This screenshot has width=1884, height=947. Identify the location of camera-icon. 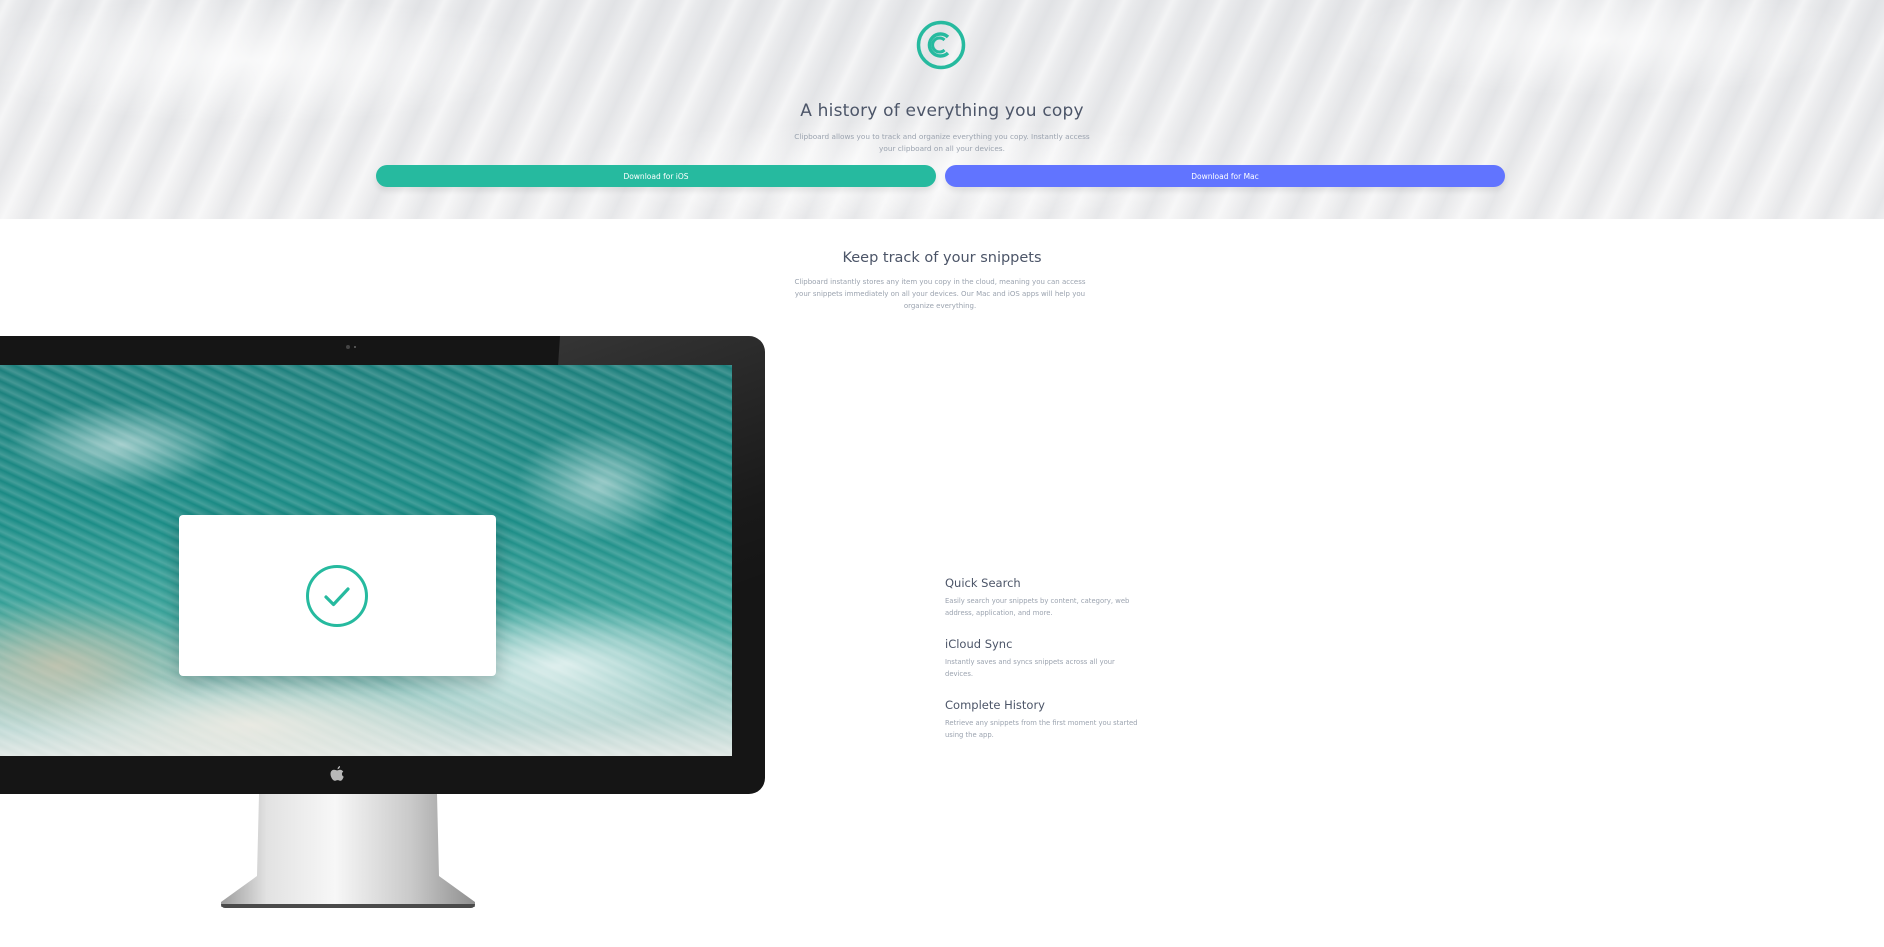
(348, 347).